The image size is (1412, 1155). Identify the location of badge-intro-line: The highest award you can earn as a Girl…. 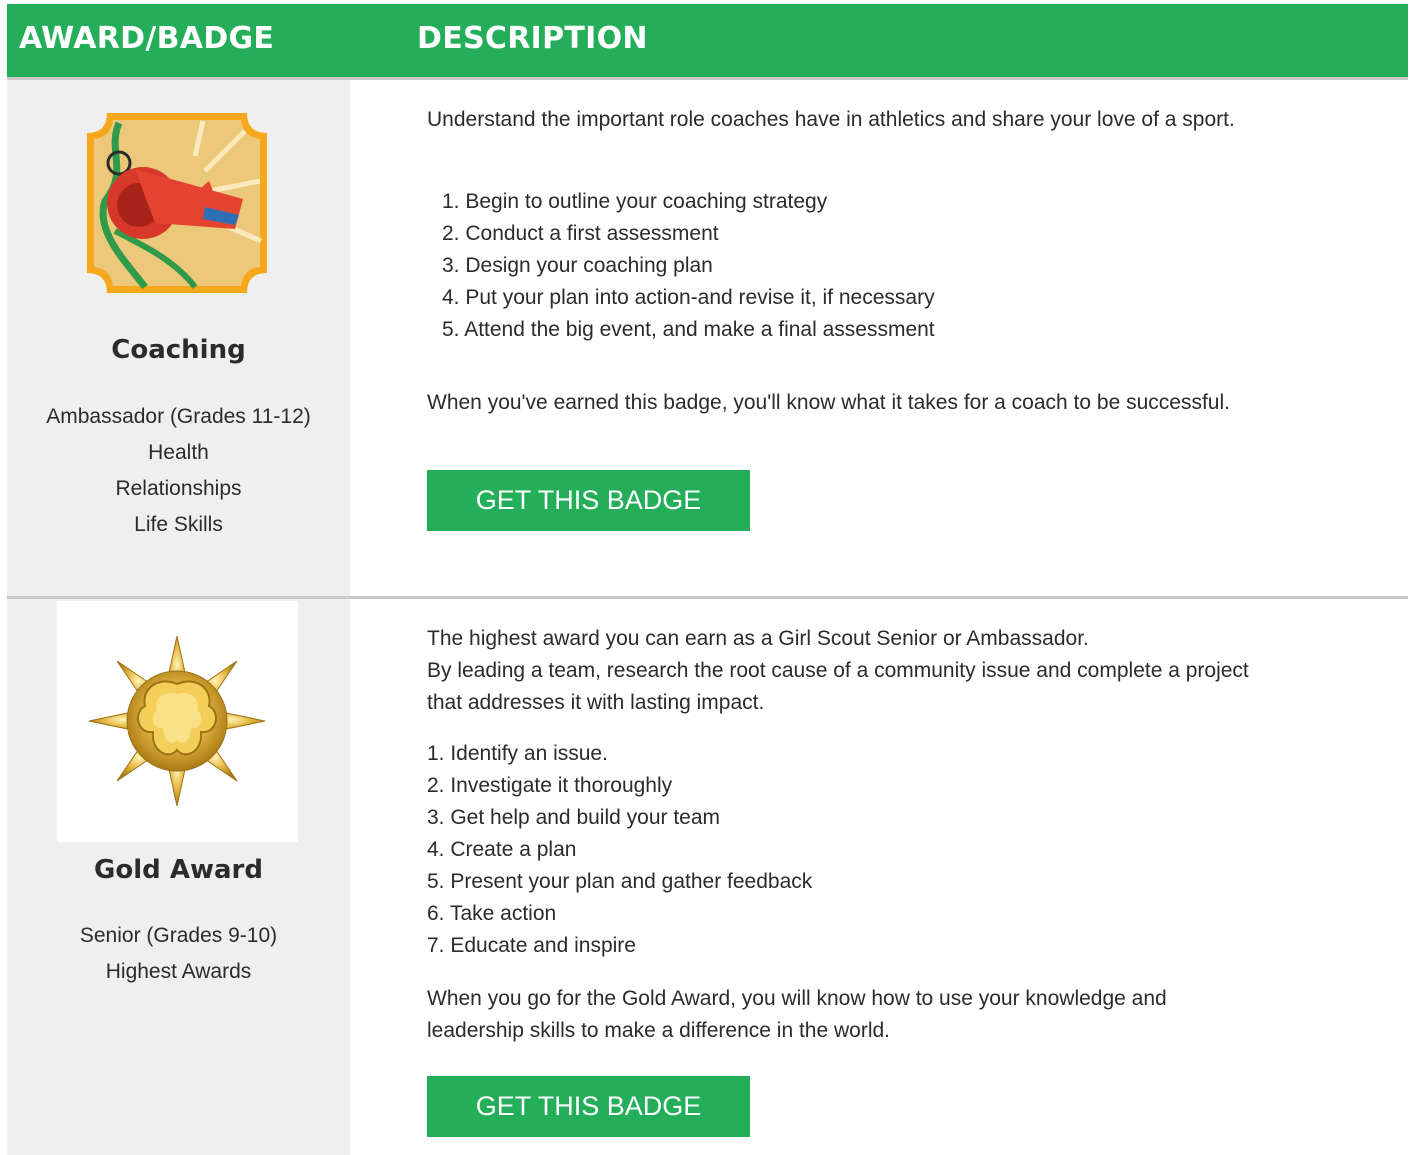
(758, 638).